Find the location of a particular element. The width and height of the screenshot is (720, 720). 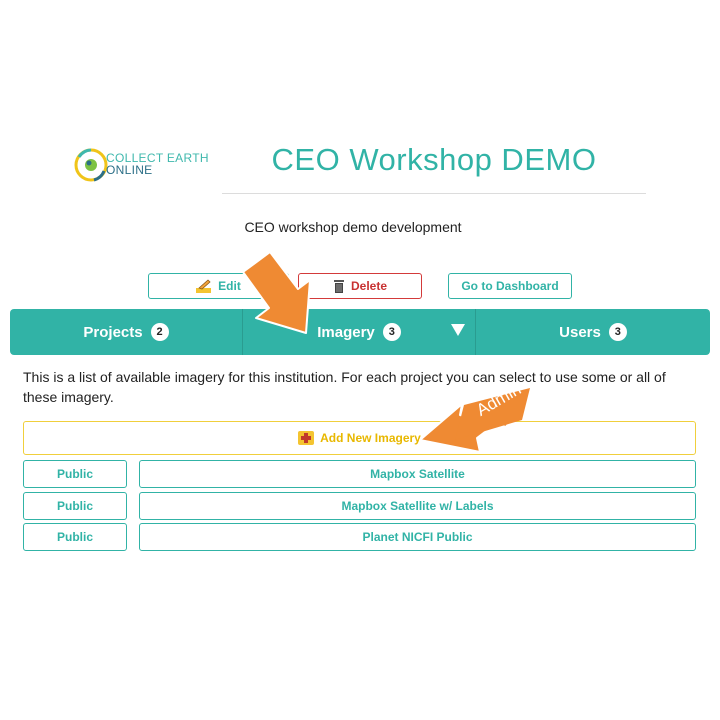

imagery-count-badge: 3 is located at coordinates (391, 332).